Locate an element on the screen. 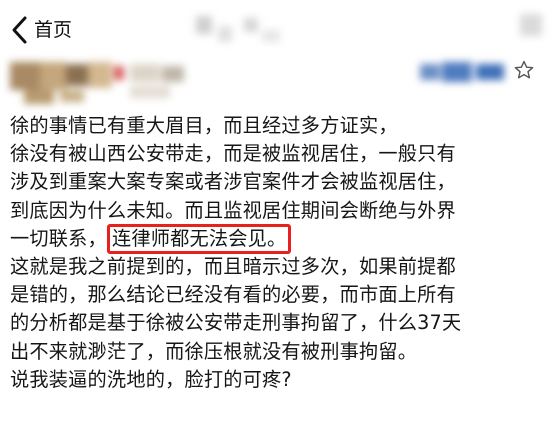 The height and width of the screenshot is (424, 554). post-line: 涉及到重案大案专案或者涉官案件才会被监视居住， is located at coordinates (233, 182).